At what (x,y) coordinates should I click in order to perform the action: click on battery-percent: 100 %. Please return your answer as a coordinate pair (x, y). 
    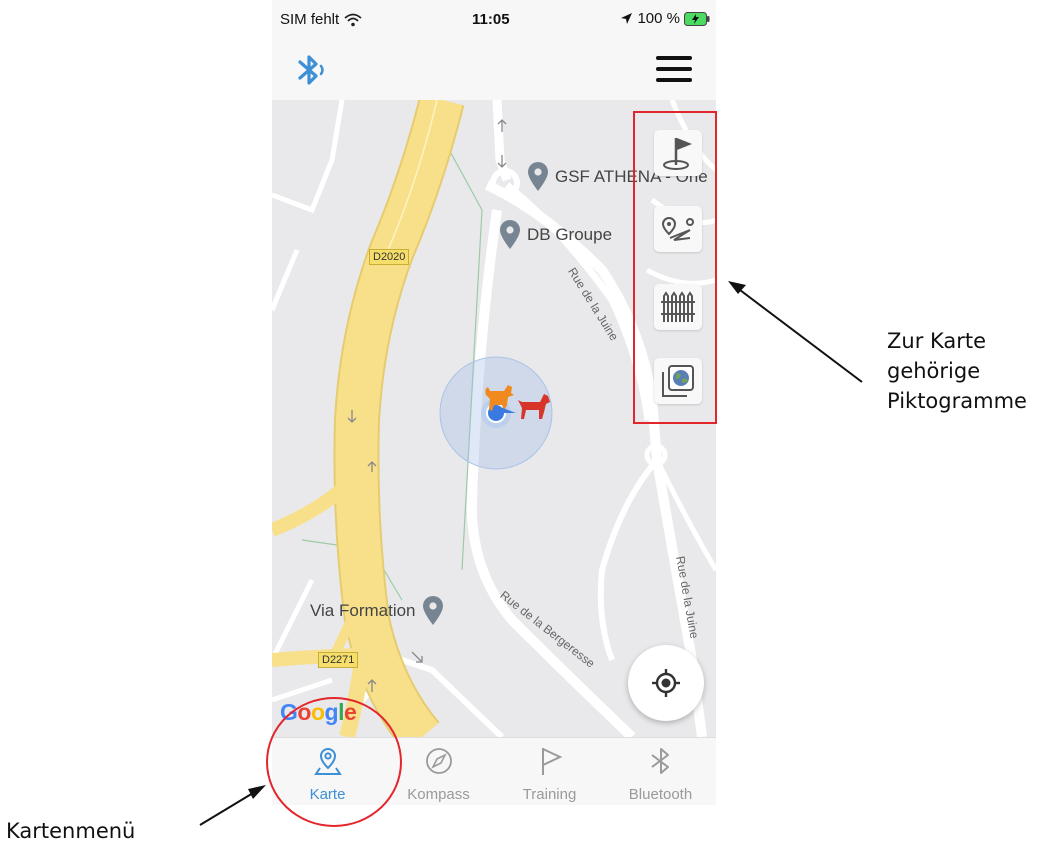
    Looking at the image, I should click on (658, 18).